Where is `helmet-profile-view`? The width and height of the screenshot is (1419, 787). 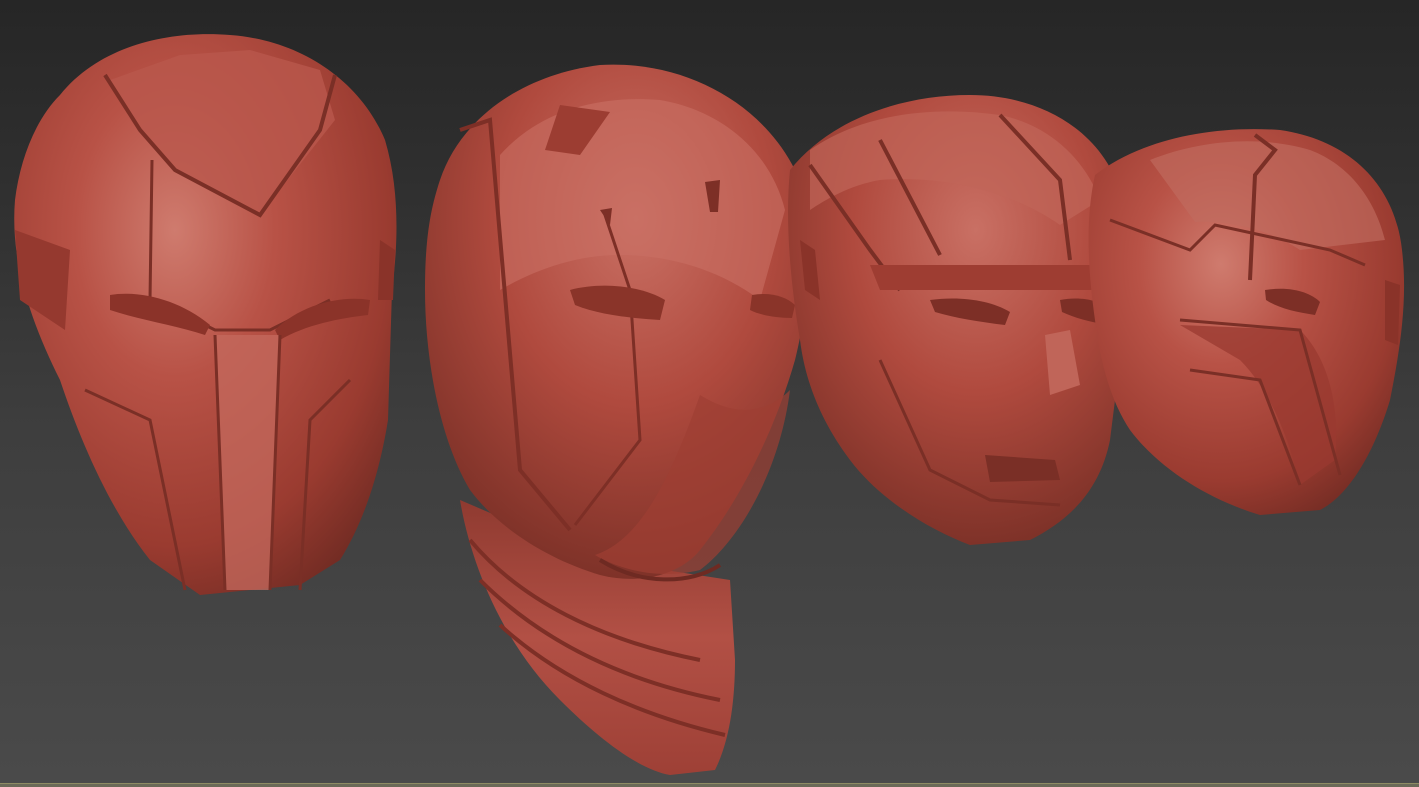
helmet-profile-view is located at coordinates (1246, 322).